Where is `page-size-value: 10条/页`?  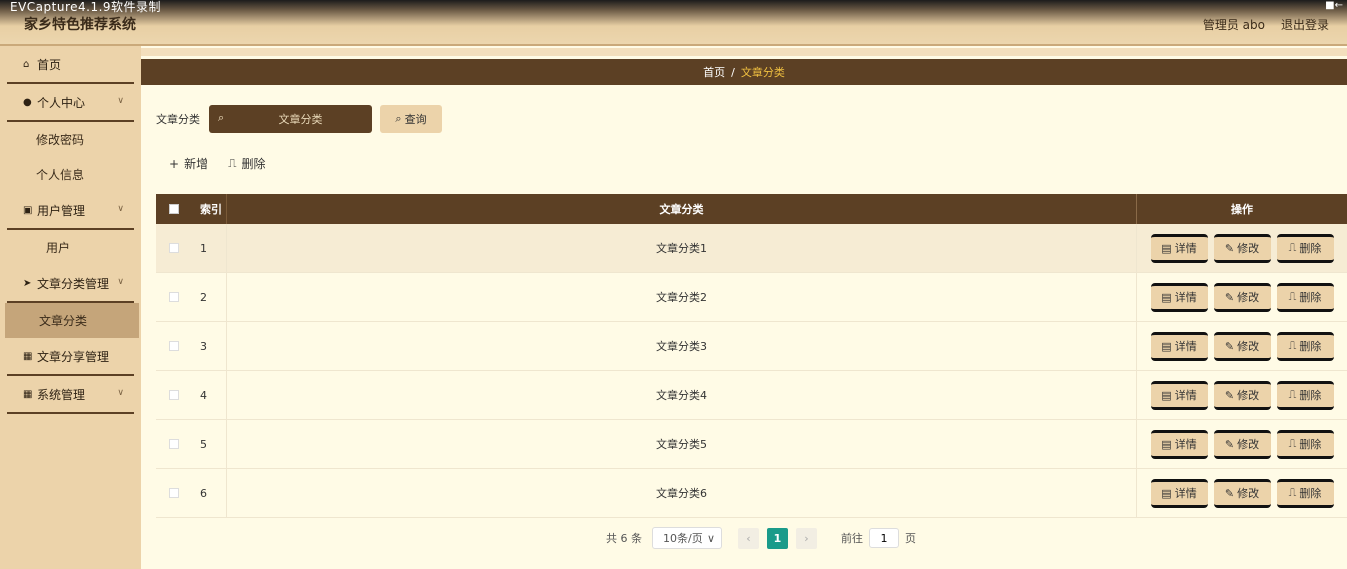 page-size-value: 10条/页 is located at coordinates (683, 538).